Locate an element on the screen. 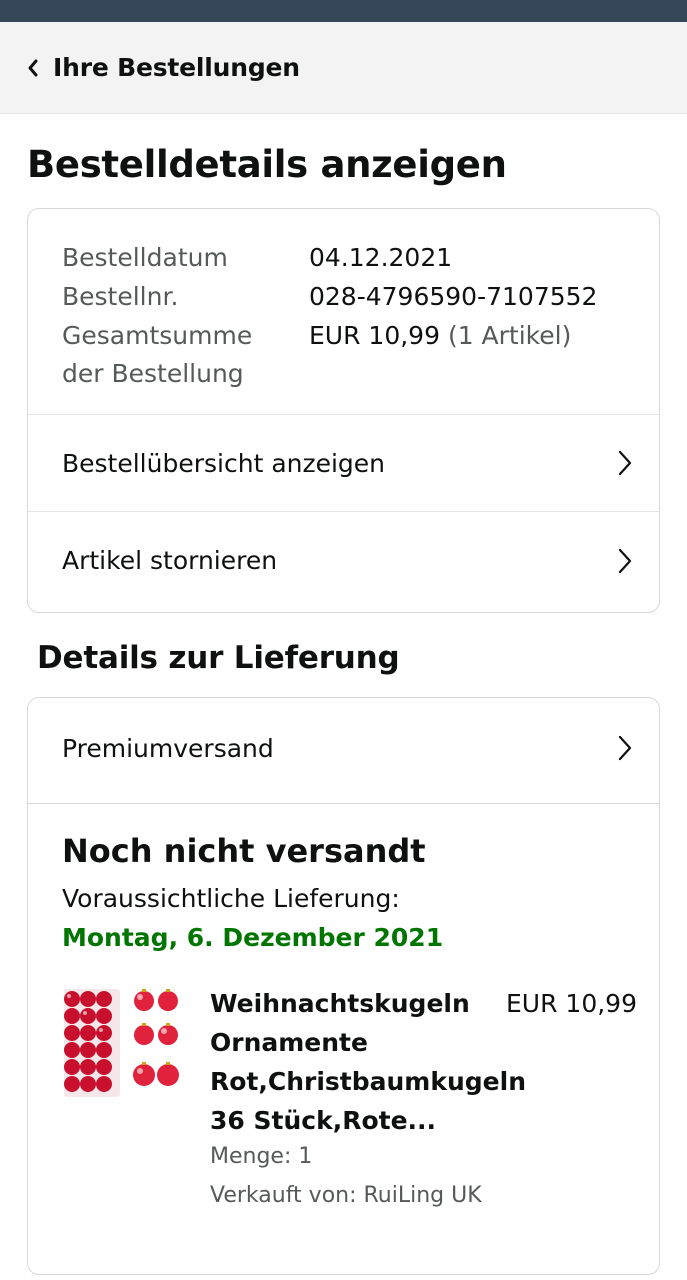 The height and width of the screenshot is (1280, 687). back-button: Ihre Bestellungen is located at coordinates (163, 67).